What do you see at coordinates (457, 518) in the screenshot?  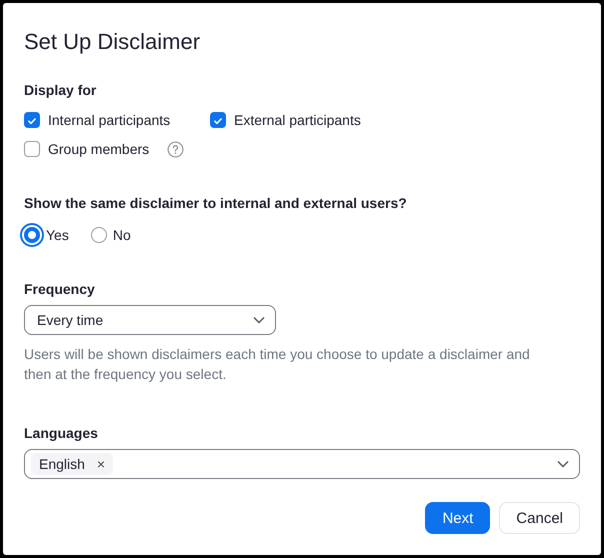 I see `next-button: Next` at bounding box center [457, 518].